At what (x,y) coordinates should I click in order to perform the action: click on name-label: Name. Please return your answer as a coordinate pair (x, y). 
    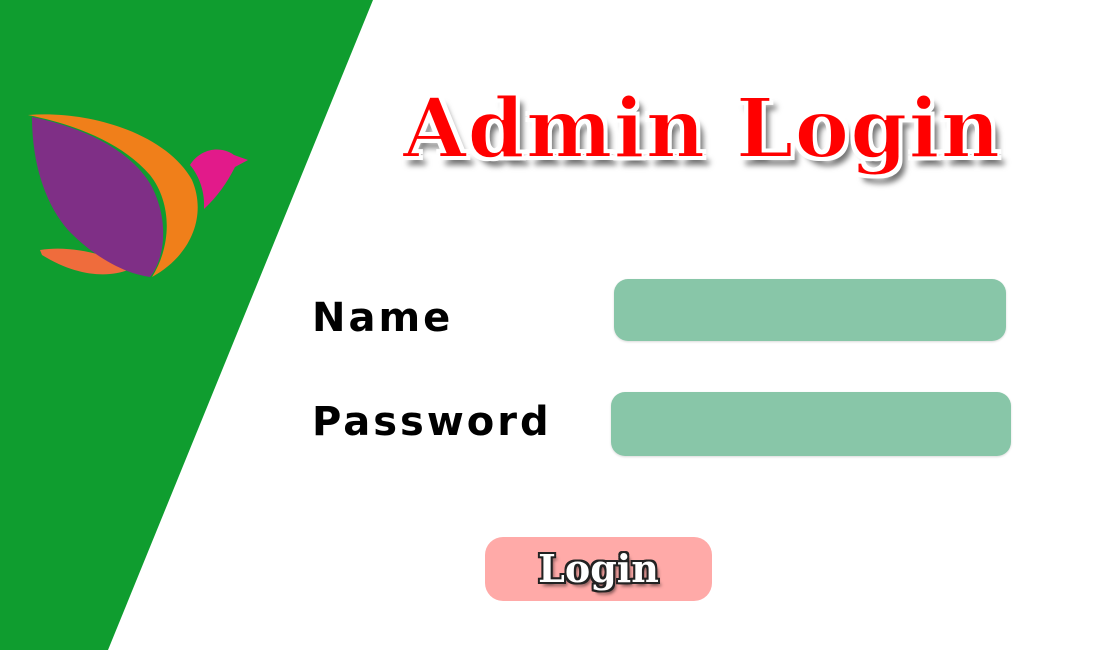
    Looking at the image, I should click on (383, 318).